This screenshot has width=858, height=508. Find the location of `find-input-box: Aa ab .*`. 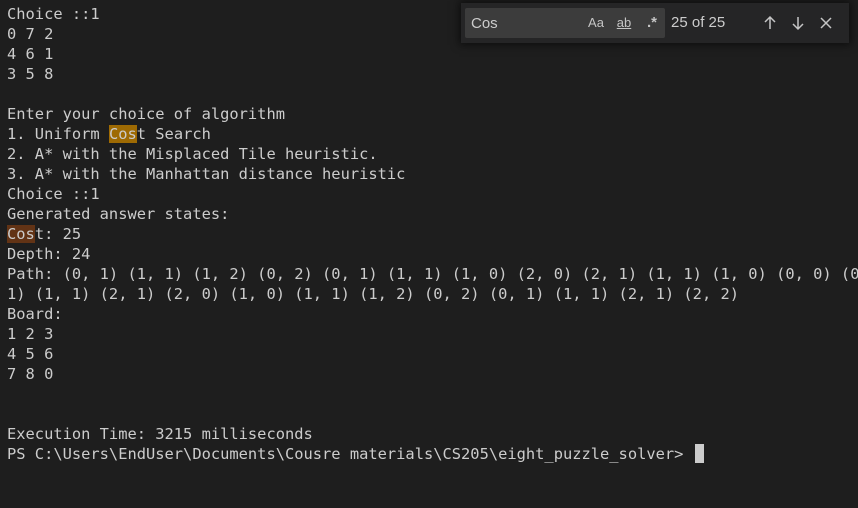

find-input-box: Aa ab .* is located at coordinates (565, 23).